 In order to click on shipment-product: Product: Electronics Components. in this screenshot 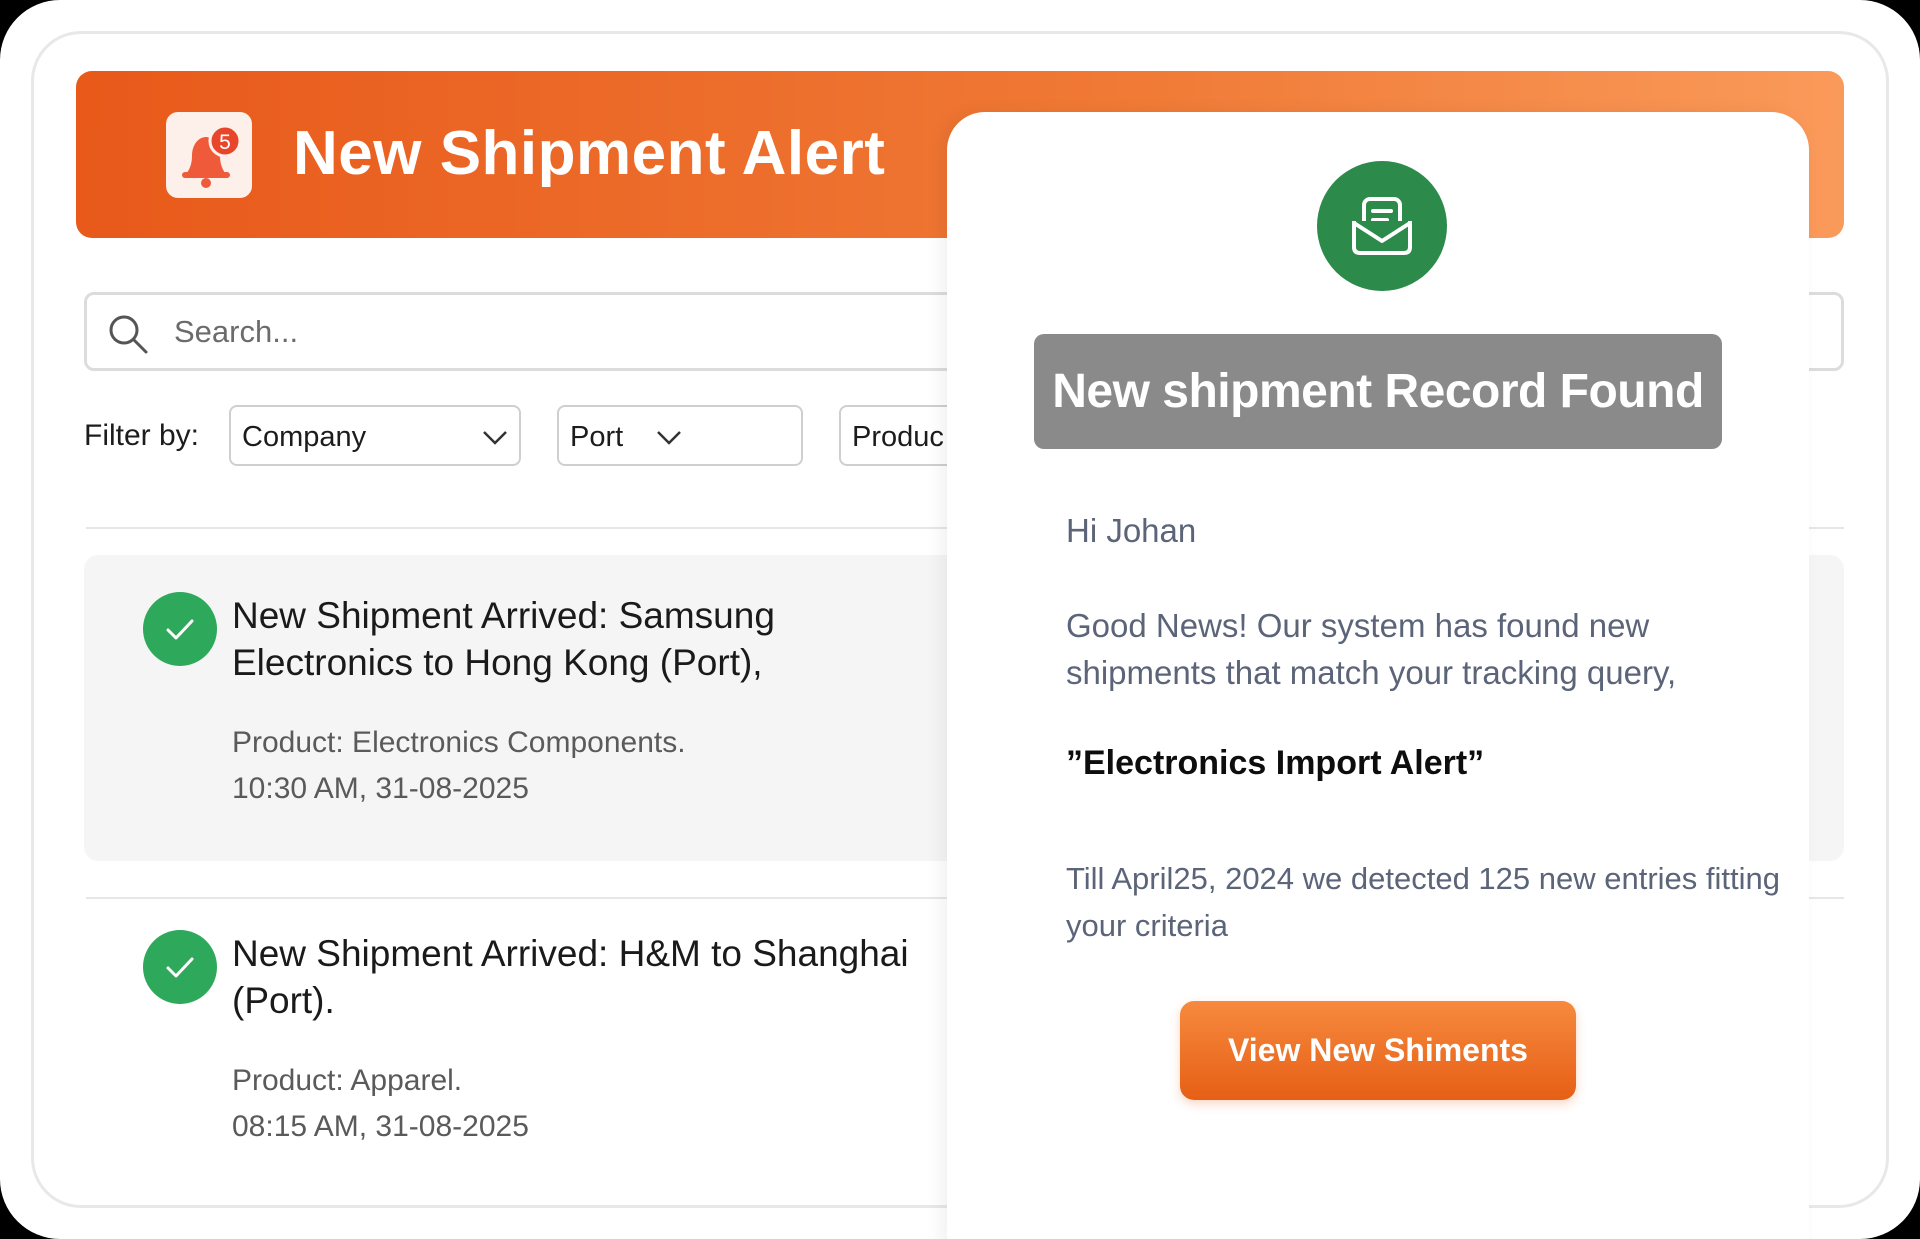, I will do `click(459, 742)`.